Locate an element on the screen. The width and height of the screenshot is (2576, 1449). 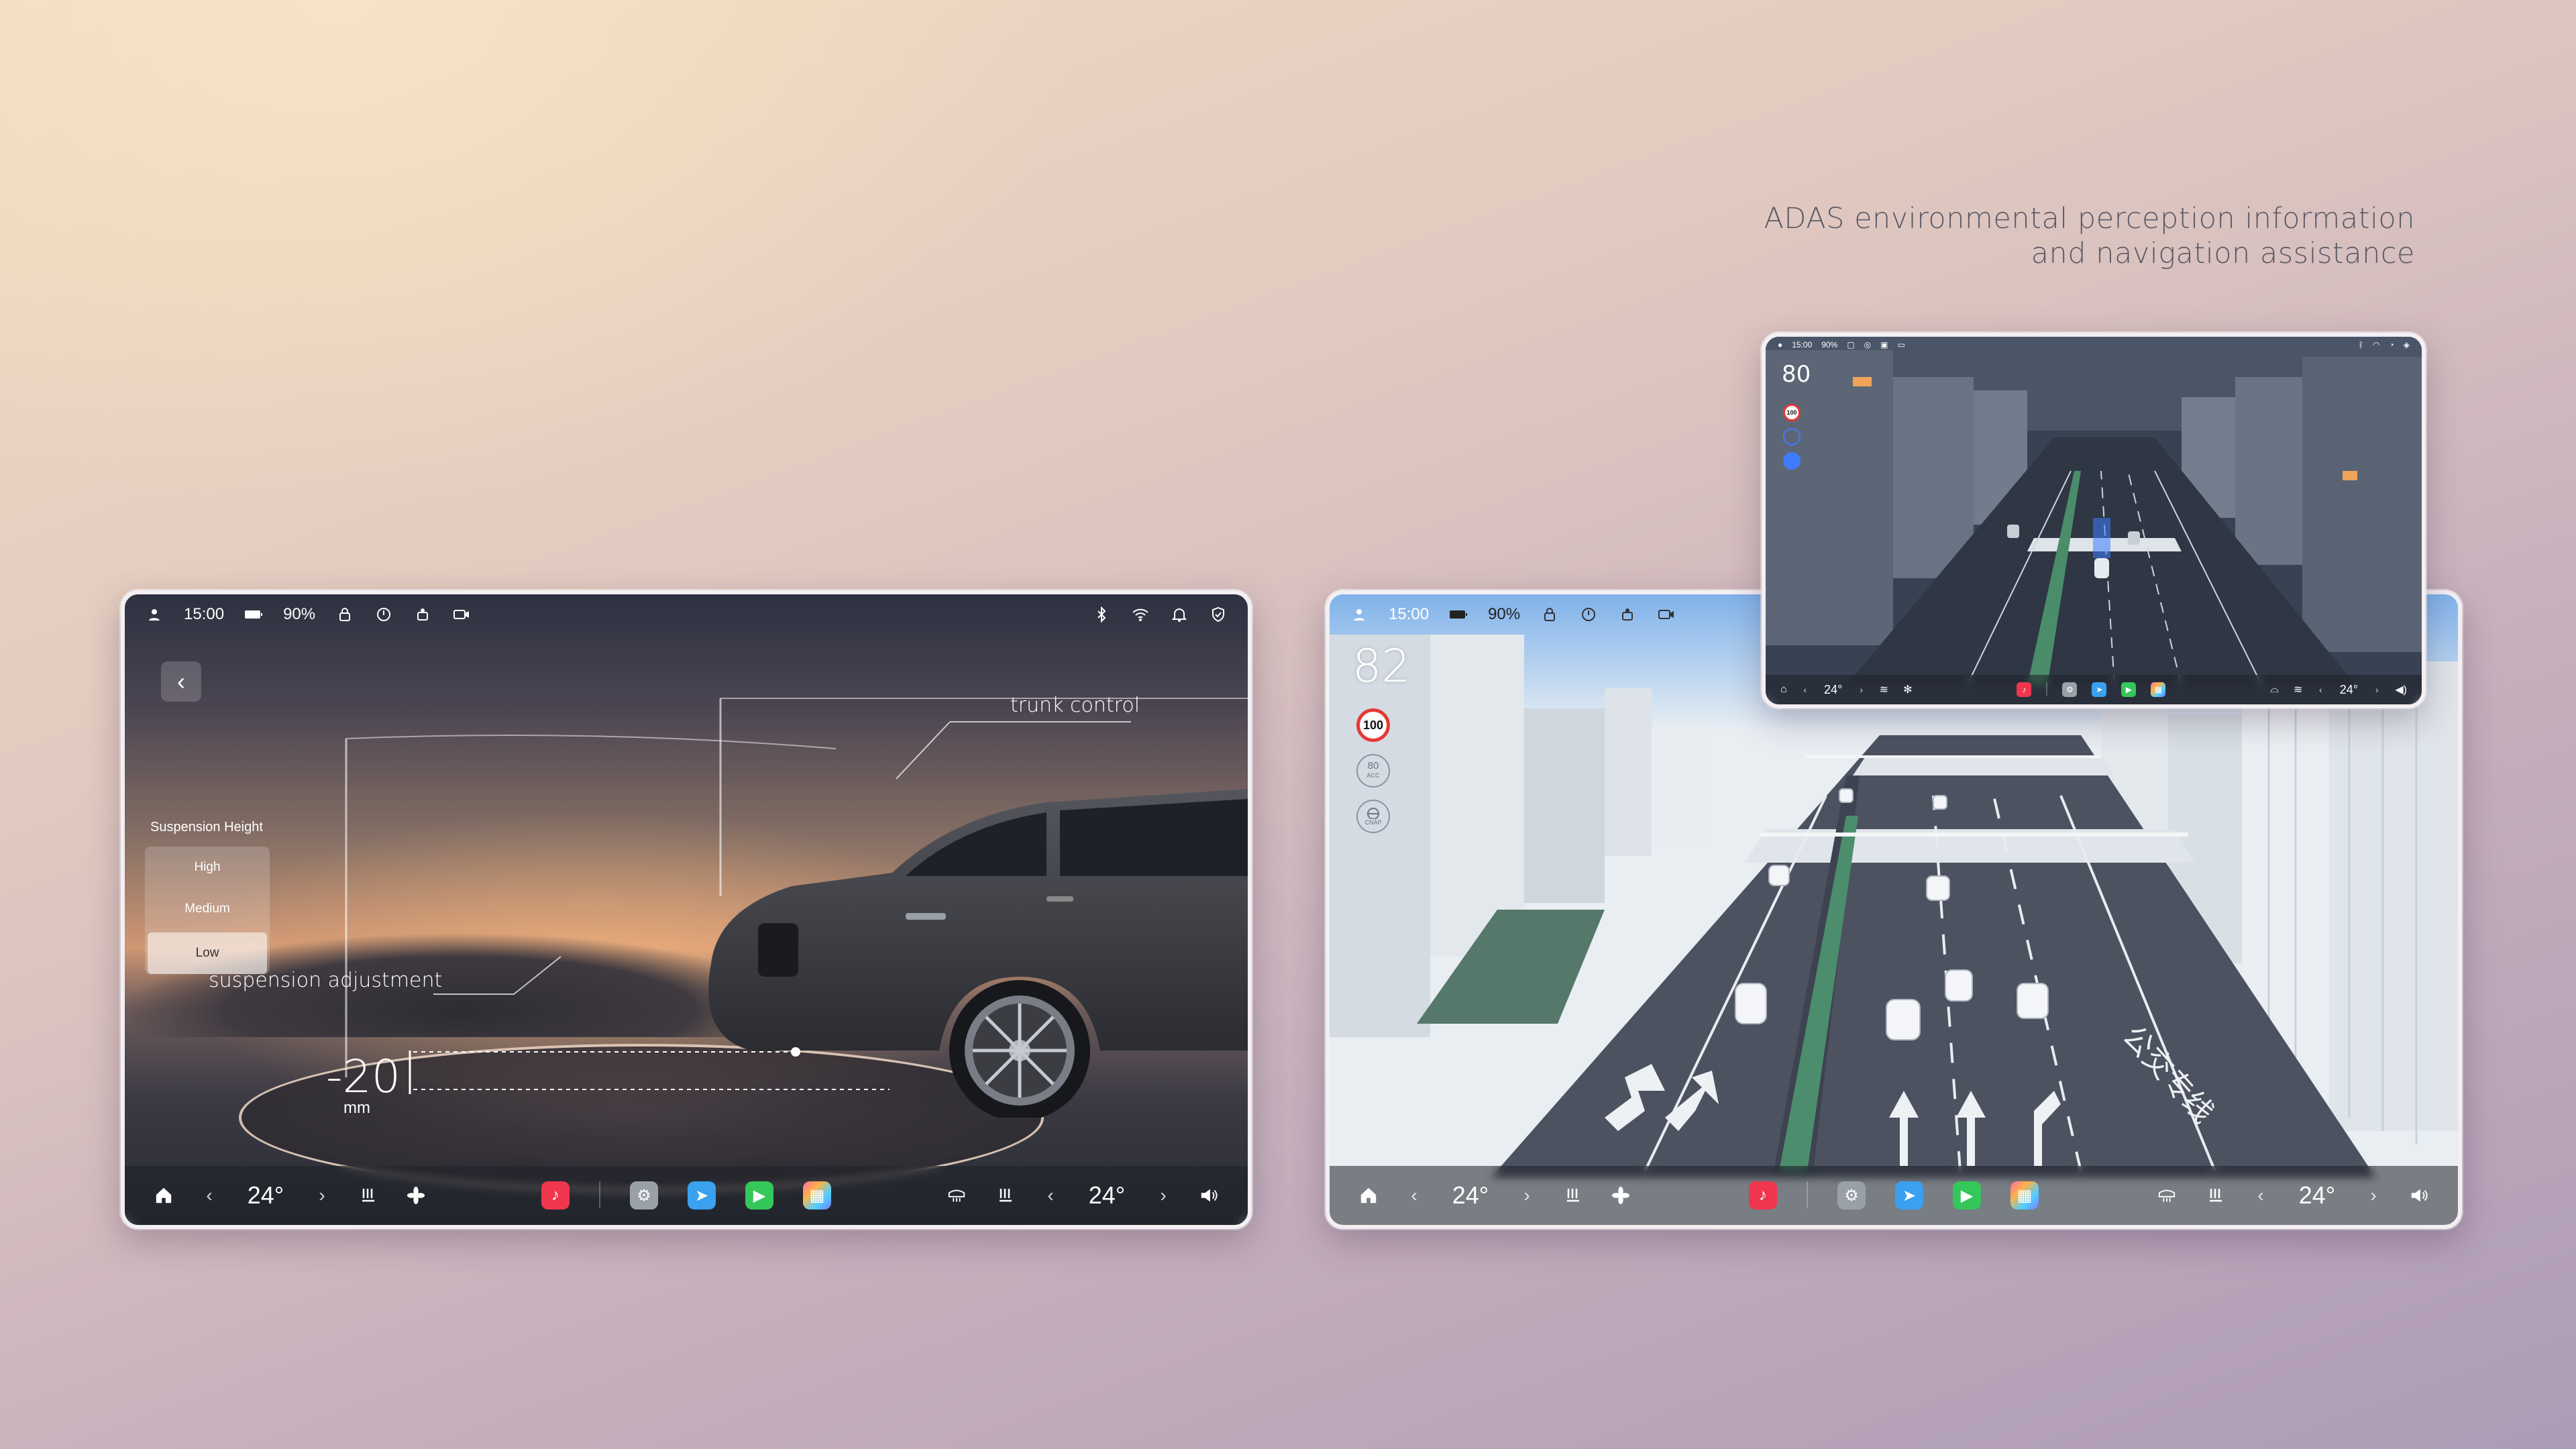
steering-assist-icon is located at coordinates (1792, 461).